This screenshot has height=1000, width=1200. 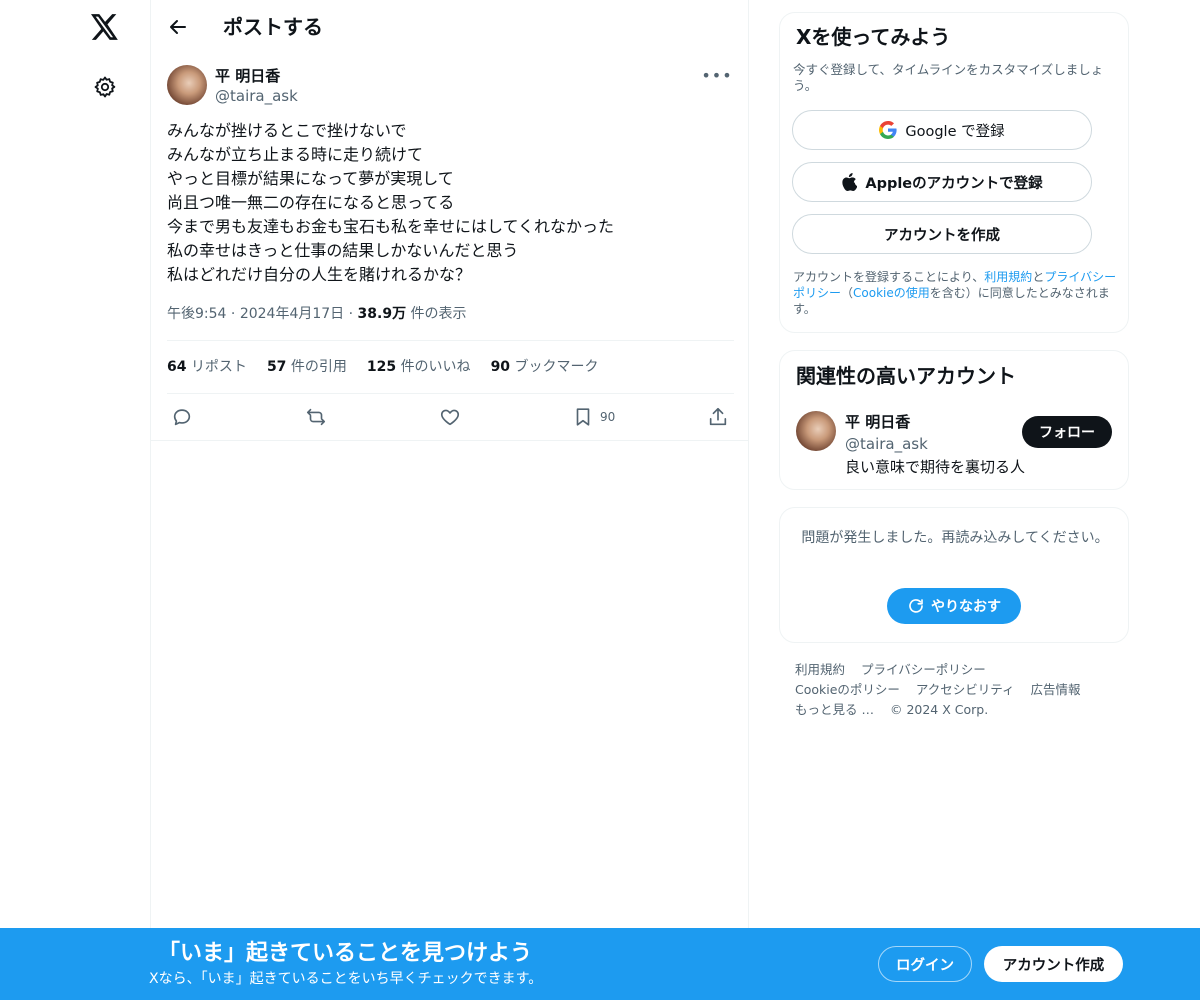 I want to click on post-line: 今まで男も友達もお金も宝石も私を幸せにはしてくれなかった, so click(x=391, y=226).